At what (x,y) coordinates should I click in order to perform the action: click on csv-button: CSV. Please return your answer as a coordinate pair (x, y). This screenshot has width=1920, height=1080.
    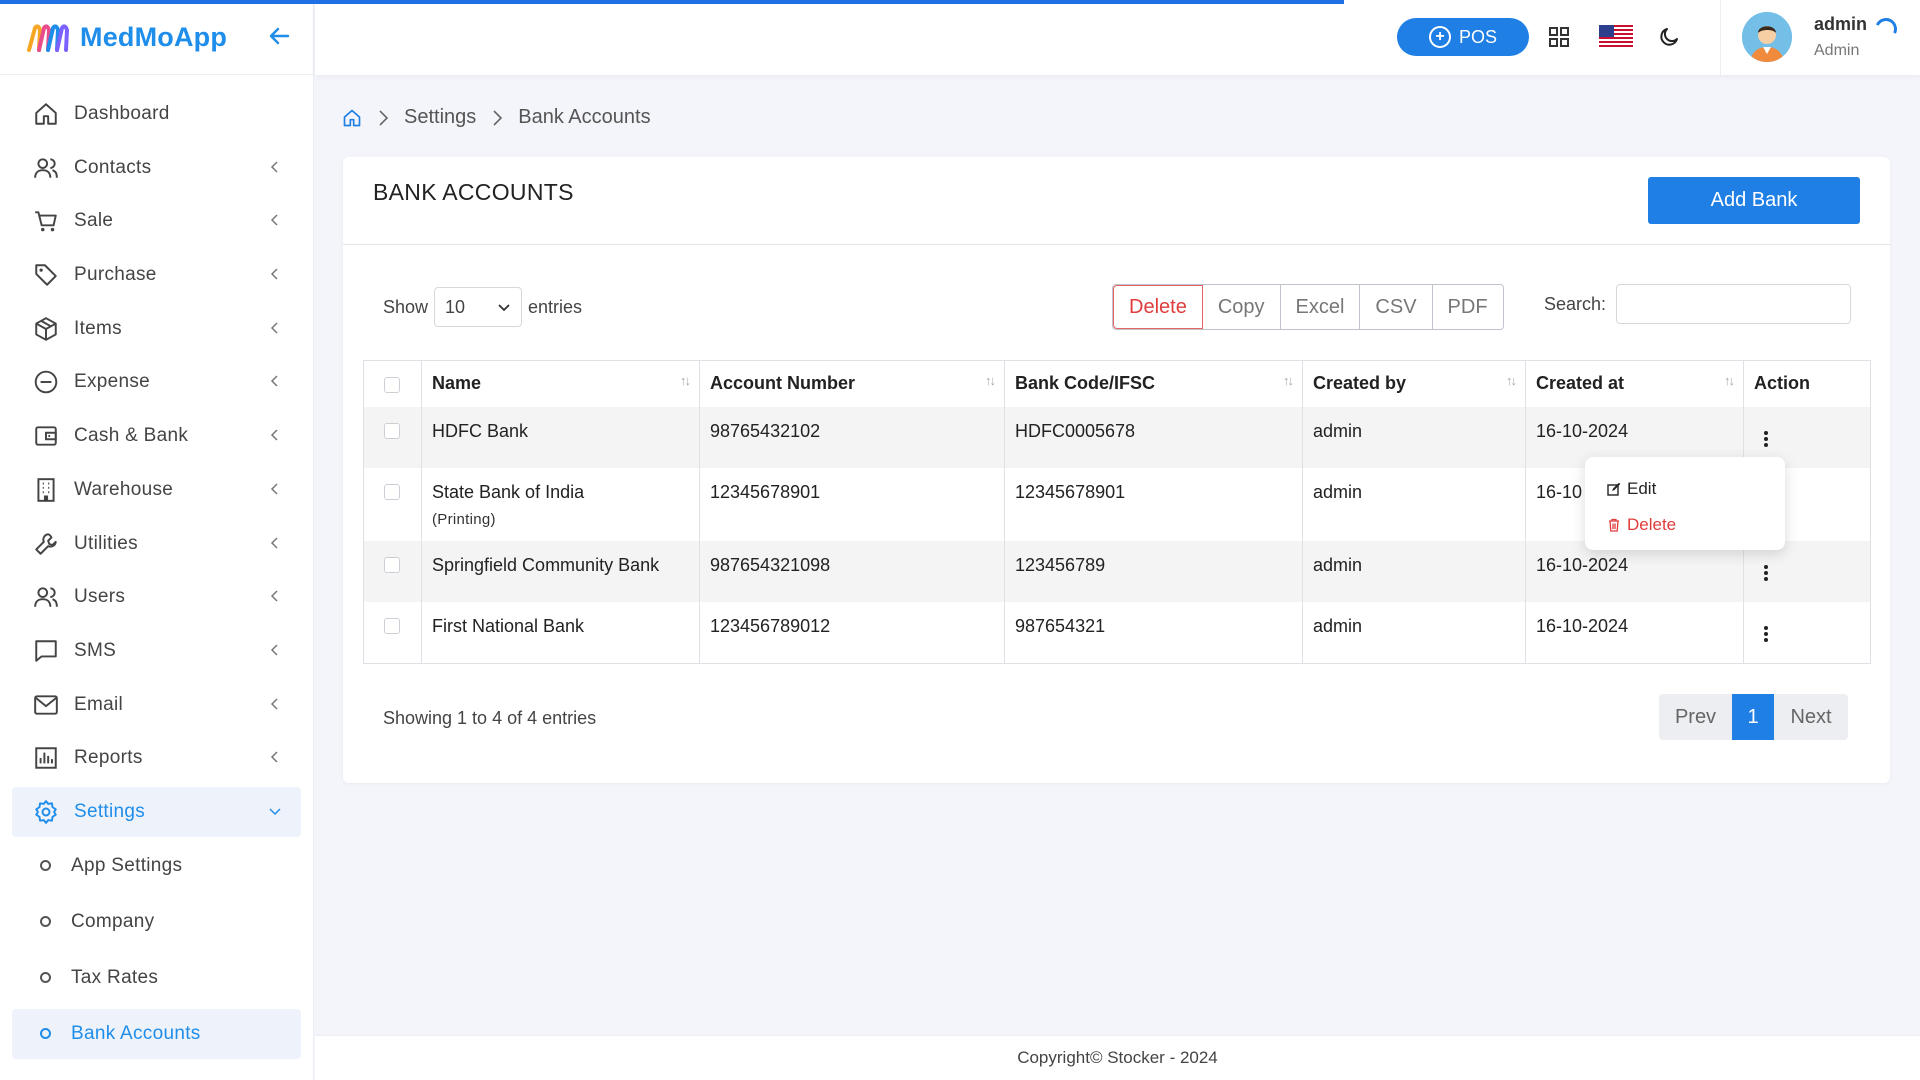
    Looking at the image, I should click on (1396, 307).